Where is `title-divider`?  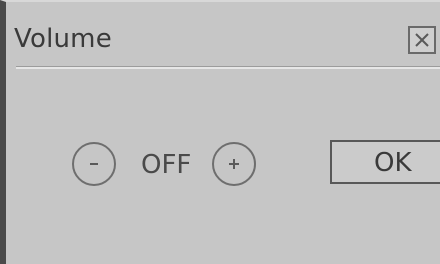 title-divider is located at coordinates (228, 67).